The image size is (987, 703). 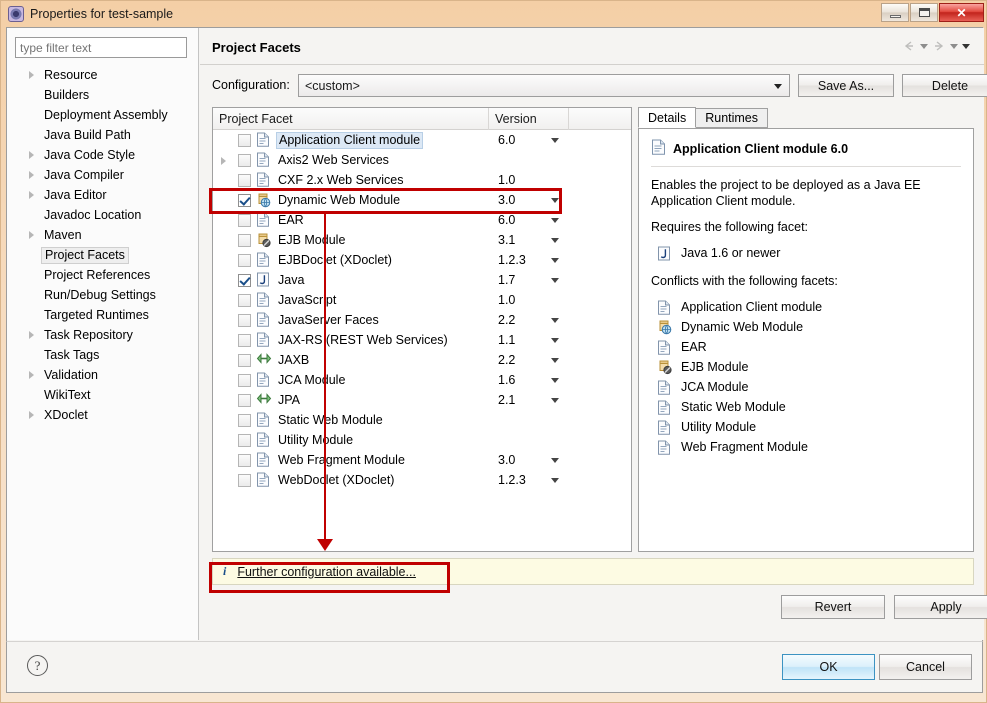 What do you see at coordinates (103, 335) in the screenshot?
I see `sidebar-item-task-repository: Task Repository` at bounding box center [103, 335].